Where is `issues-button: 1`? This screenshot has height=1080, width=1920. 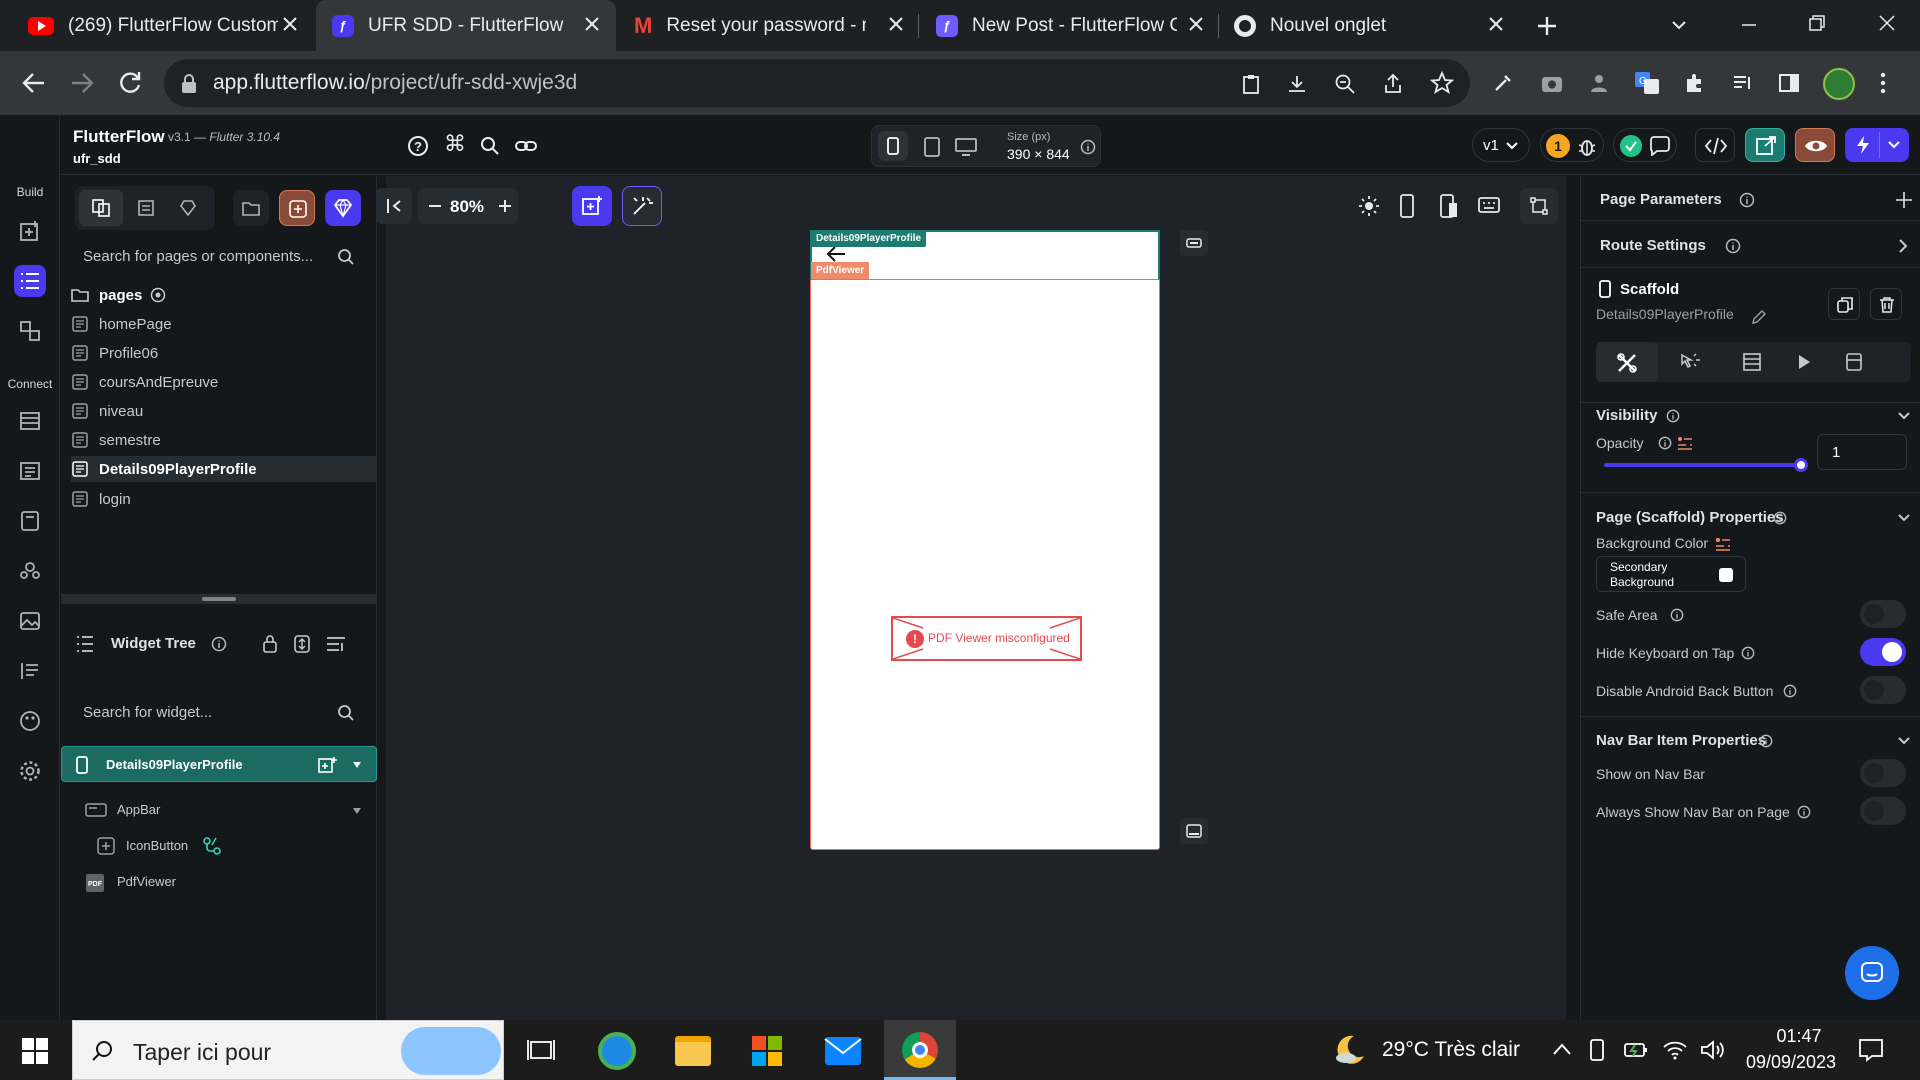 issues-button: 1 is located at coordinates (1572, 145).